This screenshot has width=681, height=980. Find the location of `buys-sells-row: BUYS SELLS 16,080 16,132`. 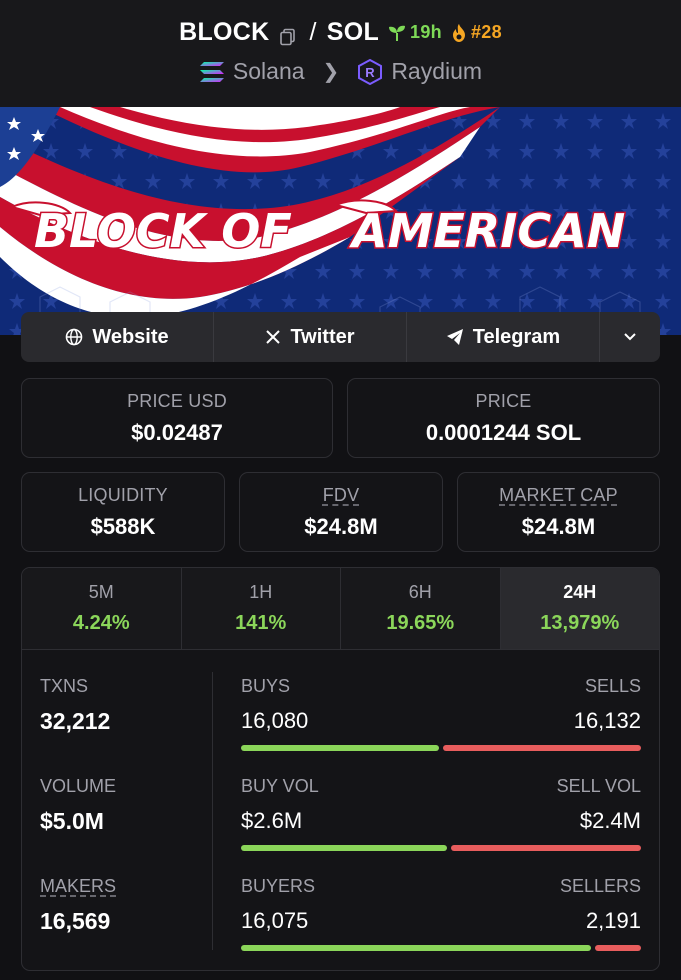

buys-sells-row: BUYS SELLS 16,080 16,132 is located at coordinates (441, 713).